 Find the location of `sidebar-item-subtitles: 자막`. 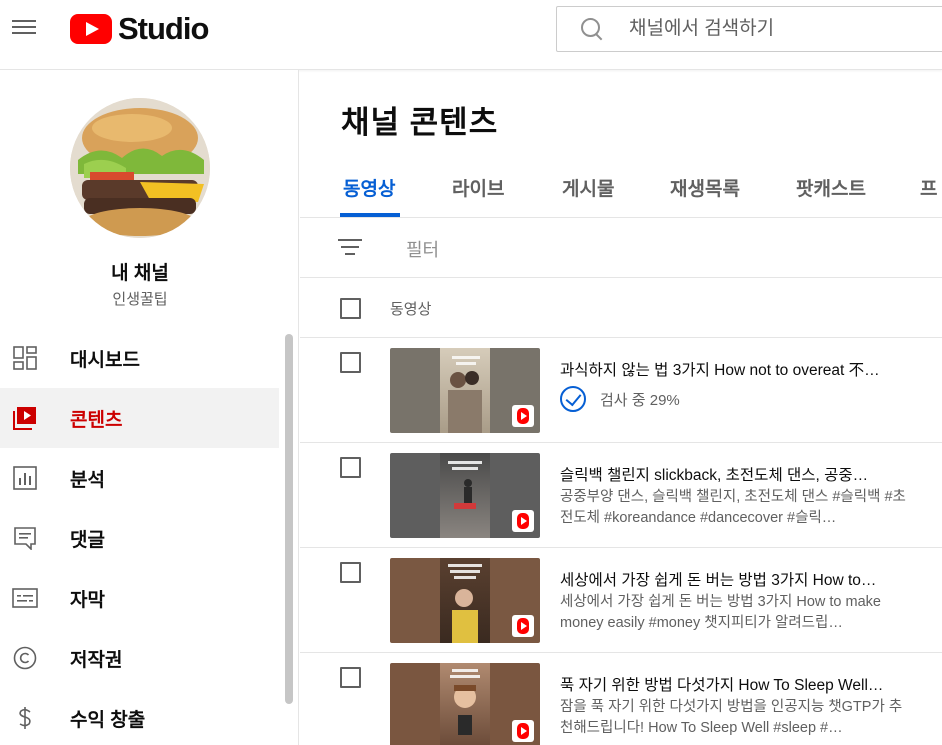

sidebar-item-subtitles: 자막 is located at coordinates (139, 598).